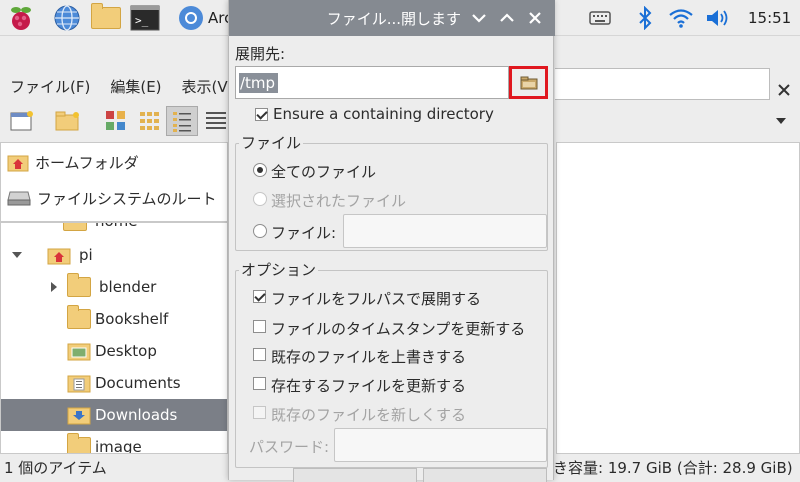  What do you see at coordinates (339, 201) in the screenshot?
I see `selected-files-label: 選択されたファイル` at bounding box center [339, 201].